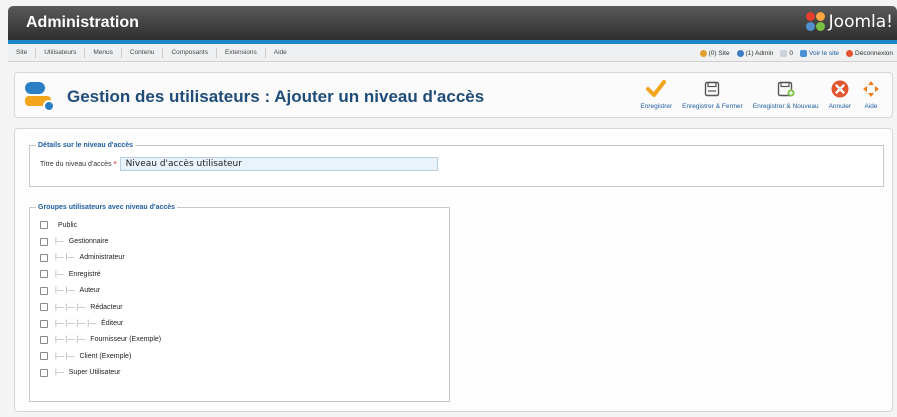 The image size is (897, 417). I want to click on mail-icon, so click(784, 53).